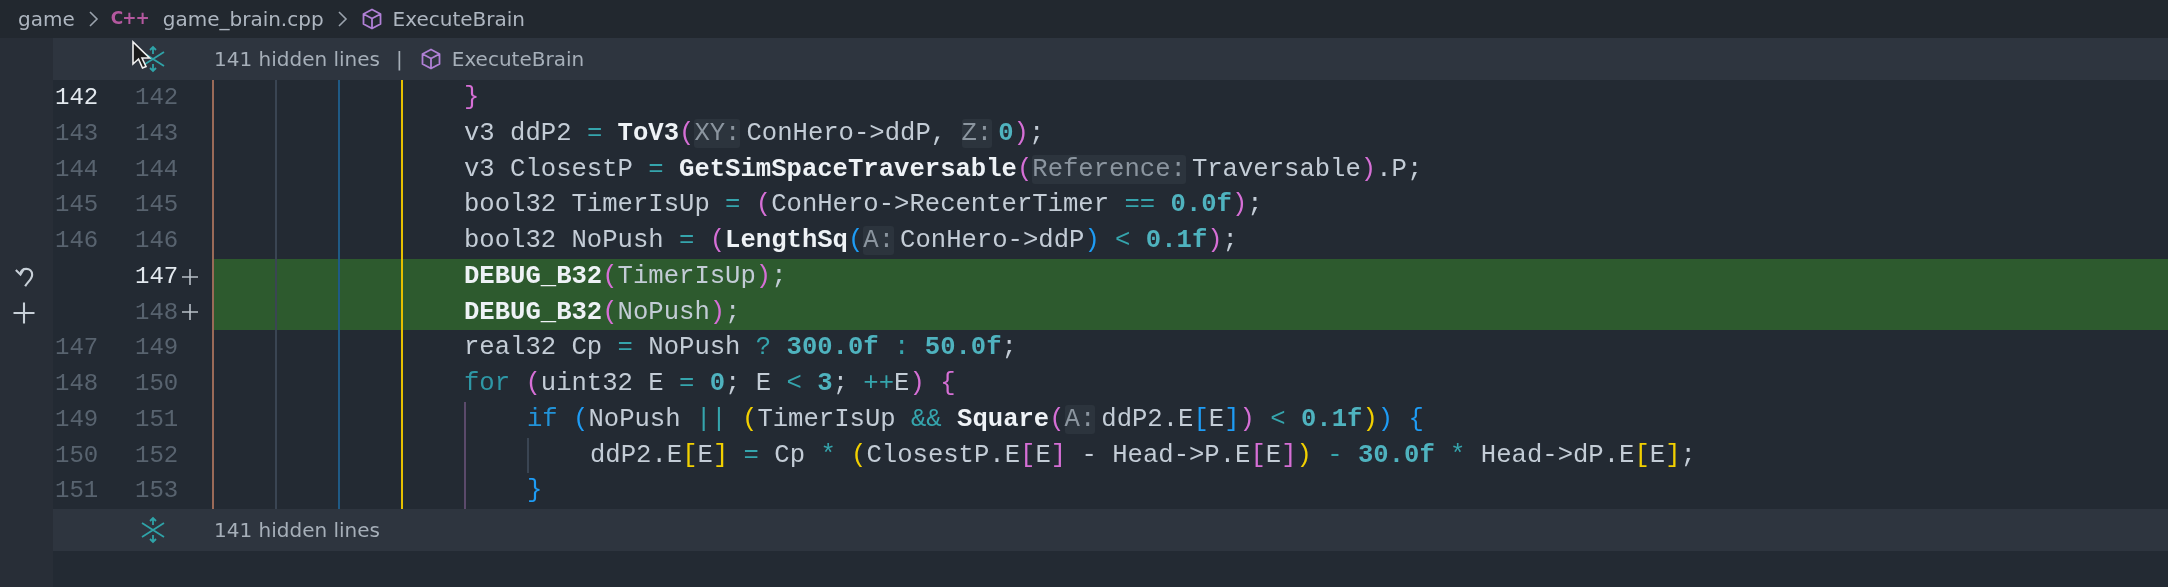 This screenshot has height=587, width=2168. I want to click on code-line: DEBUG_B32(TimerIsUp);, so click(625, 276).